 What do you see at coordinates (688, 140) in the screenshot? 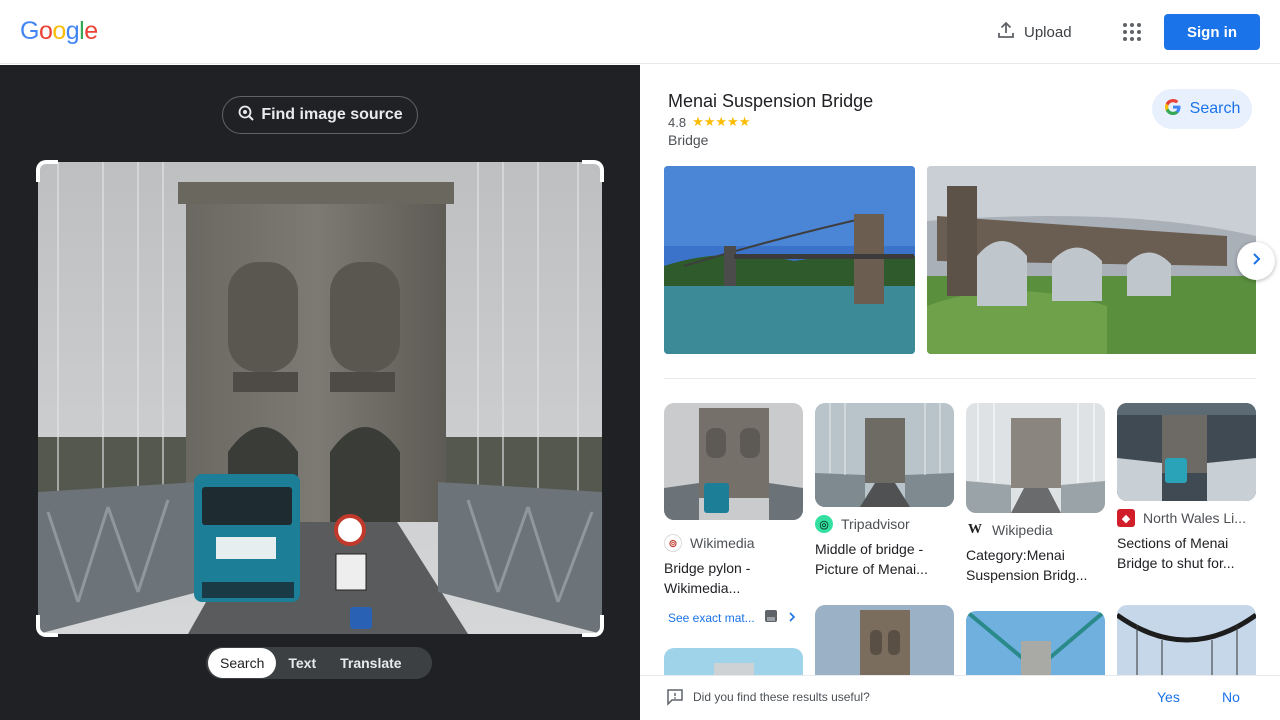
I see `entity-type: Bridge` at bounding box center [688, 140].